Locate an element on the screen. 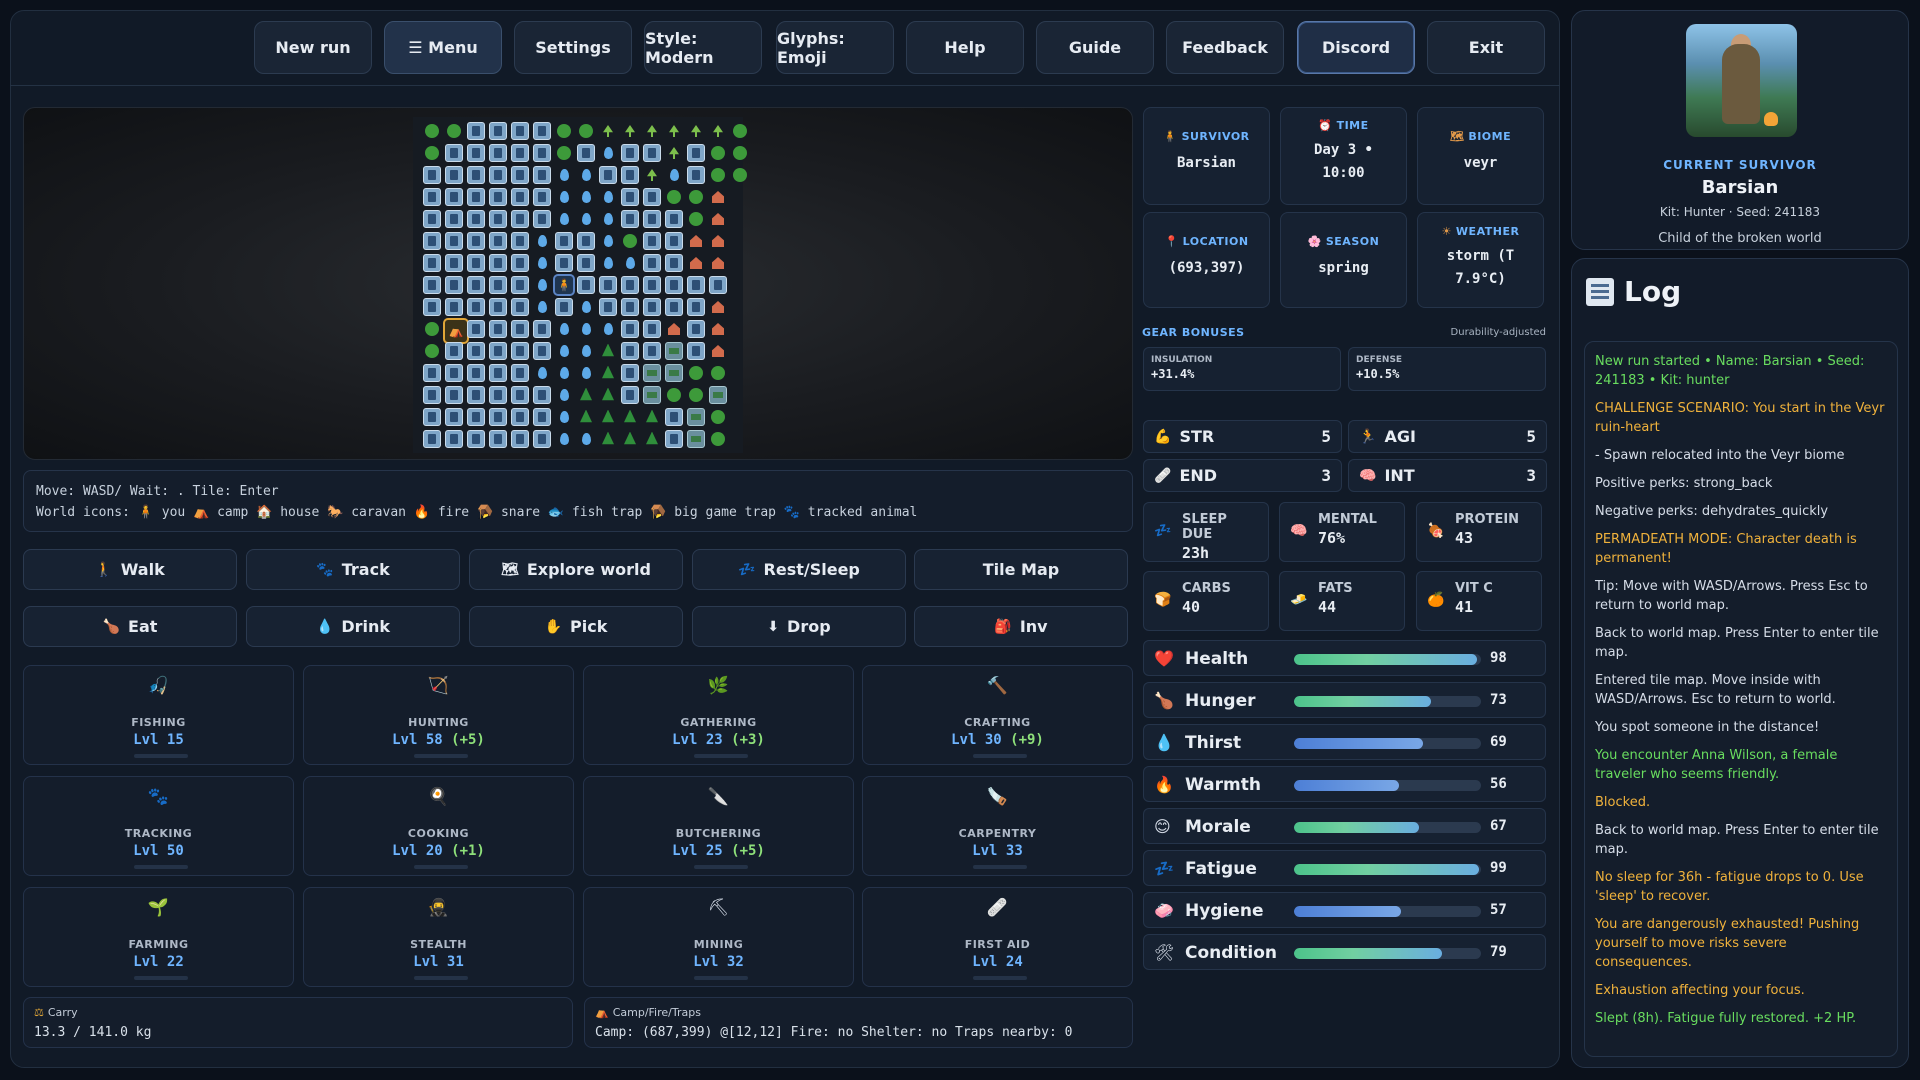  drink-button: 💧 Drink is located at coordinates (353, 626).